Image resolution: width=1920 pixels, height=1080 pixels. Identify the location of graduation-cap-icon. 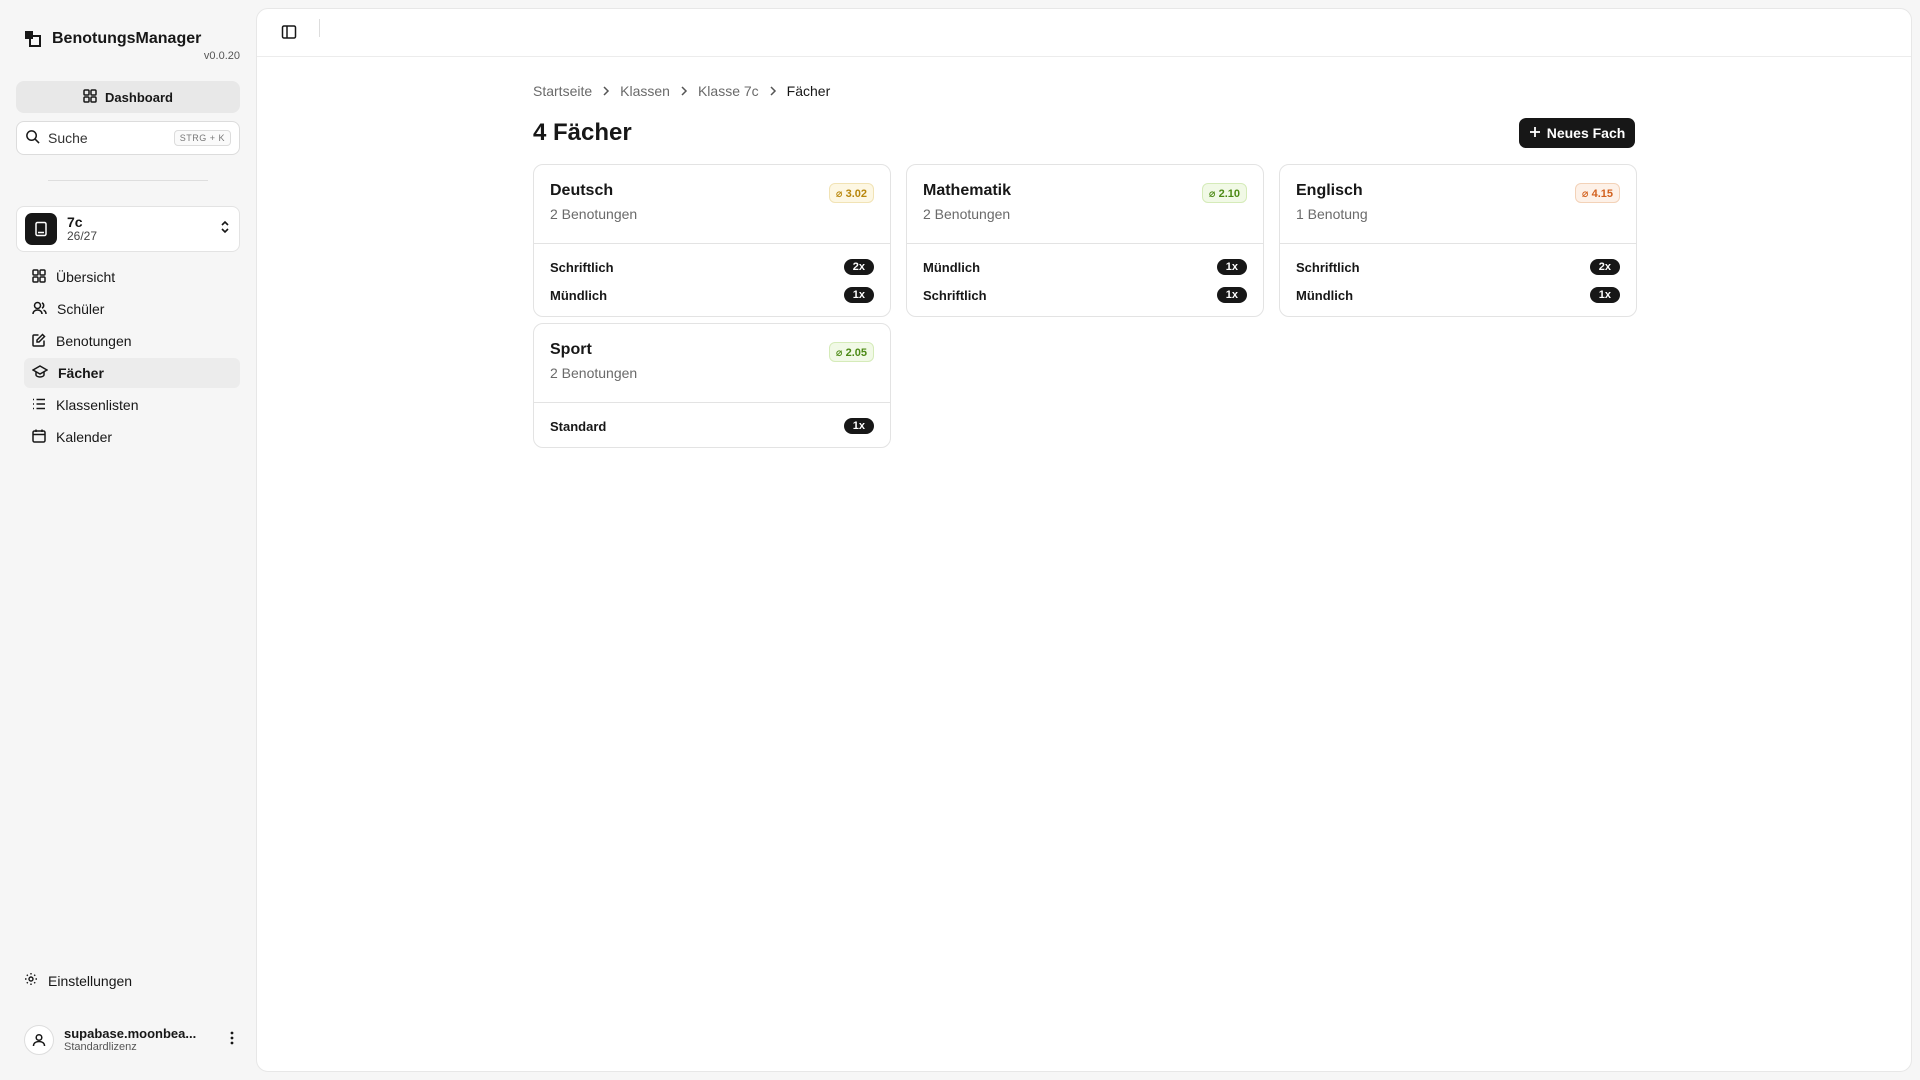
(40, 373).